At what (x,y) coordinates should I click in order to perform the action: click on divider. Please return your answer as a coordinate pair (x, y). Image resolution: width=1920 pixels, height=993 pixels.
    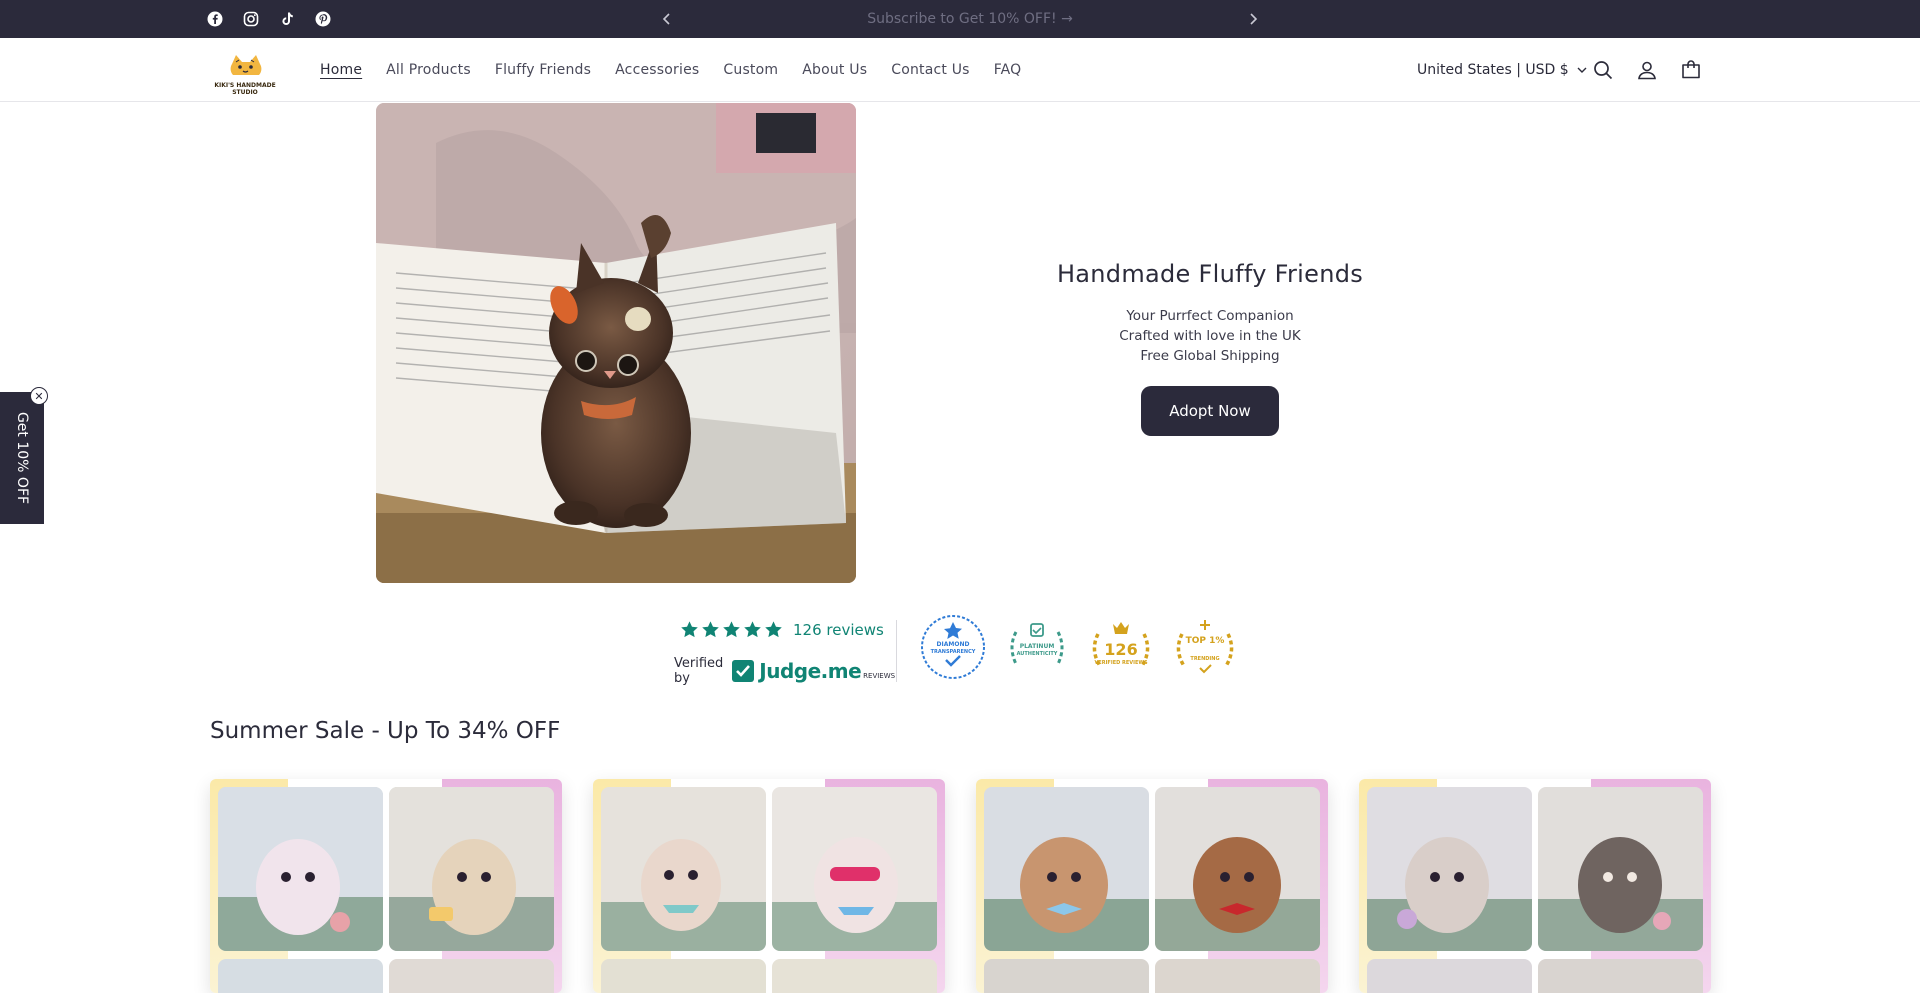
    Looking at the image, I should click on (896, 651).